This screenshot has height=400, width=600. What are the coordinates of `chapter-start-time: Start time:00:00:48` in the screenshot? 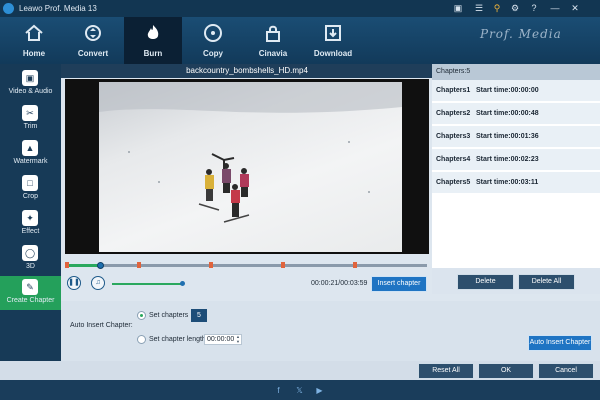 It's located at (507, 113).